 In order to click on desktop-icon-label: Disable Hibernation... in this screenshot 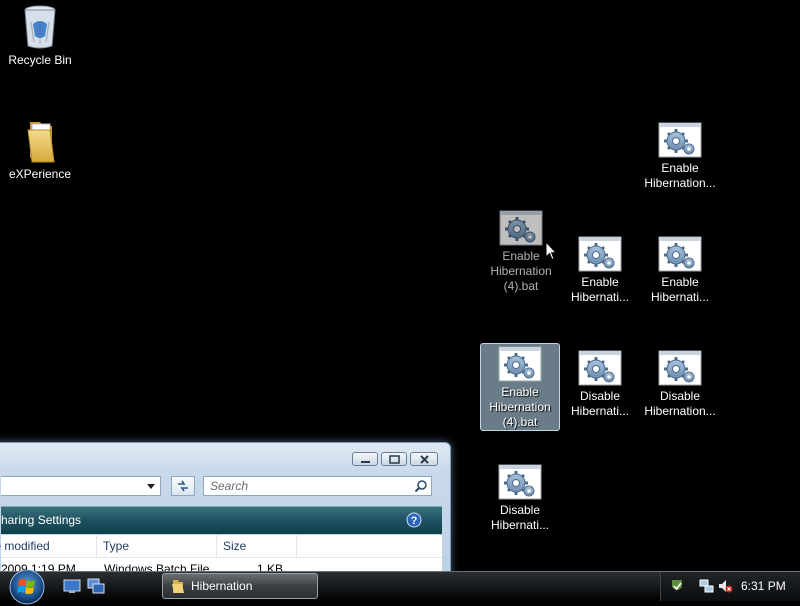, I will do `click(680, 403)`.